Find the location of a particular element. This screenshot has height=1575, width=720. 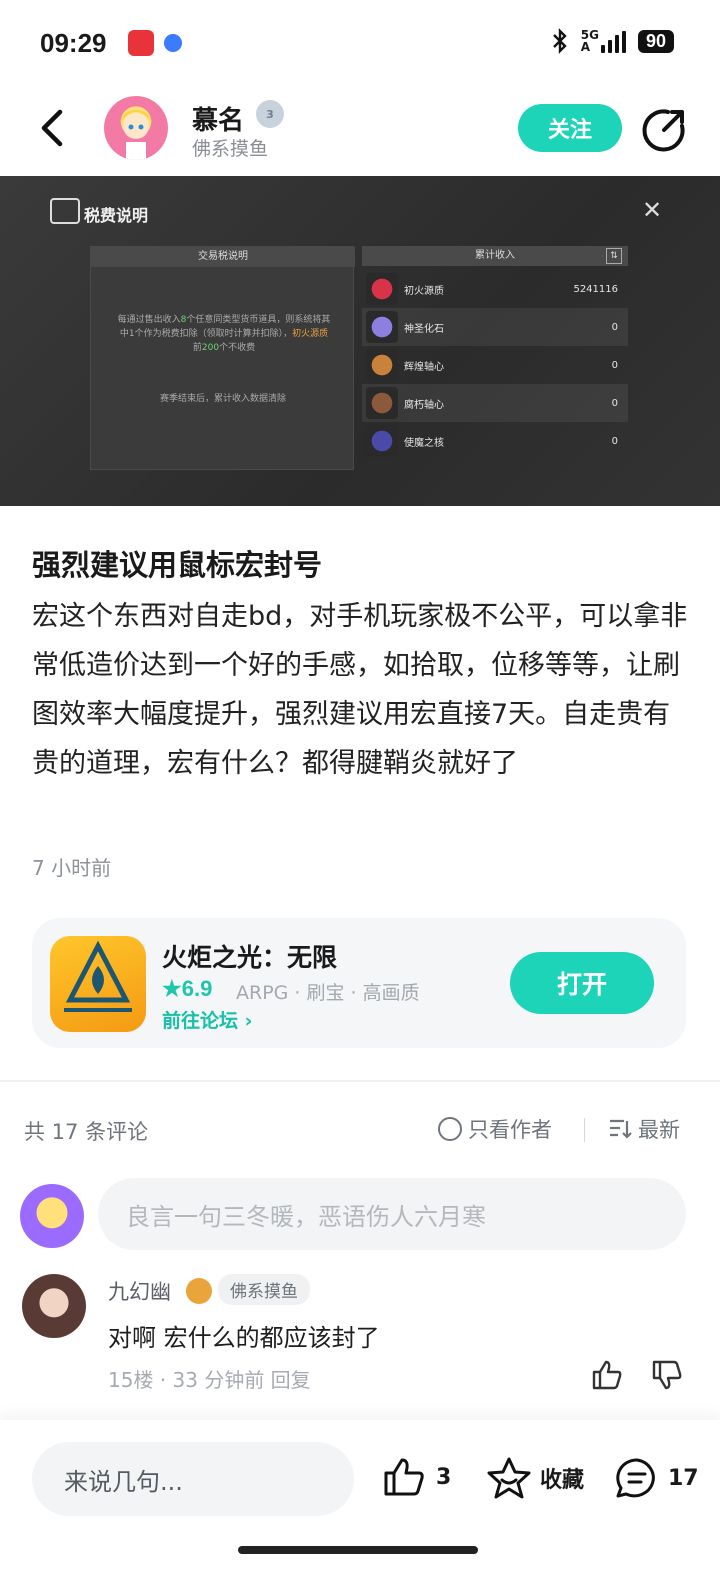

commenter-tag: 佛系摸鱼 is located at coordinates (264, 1289).